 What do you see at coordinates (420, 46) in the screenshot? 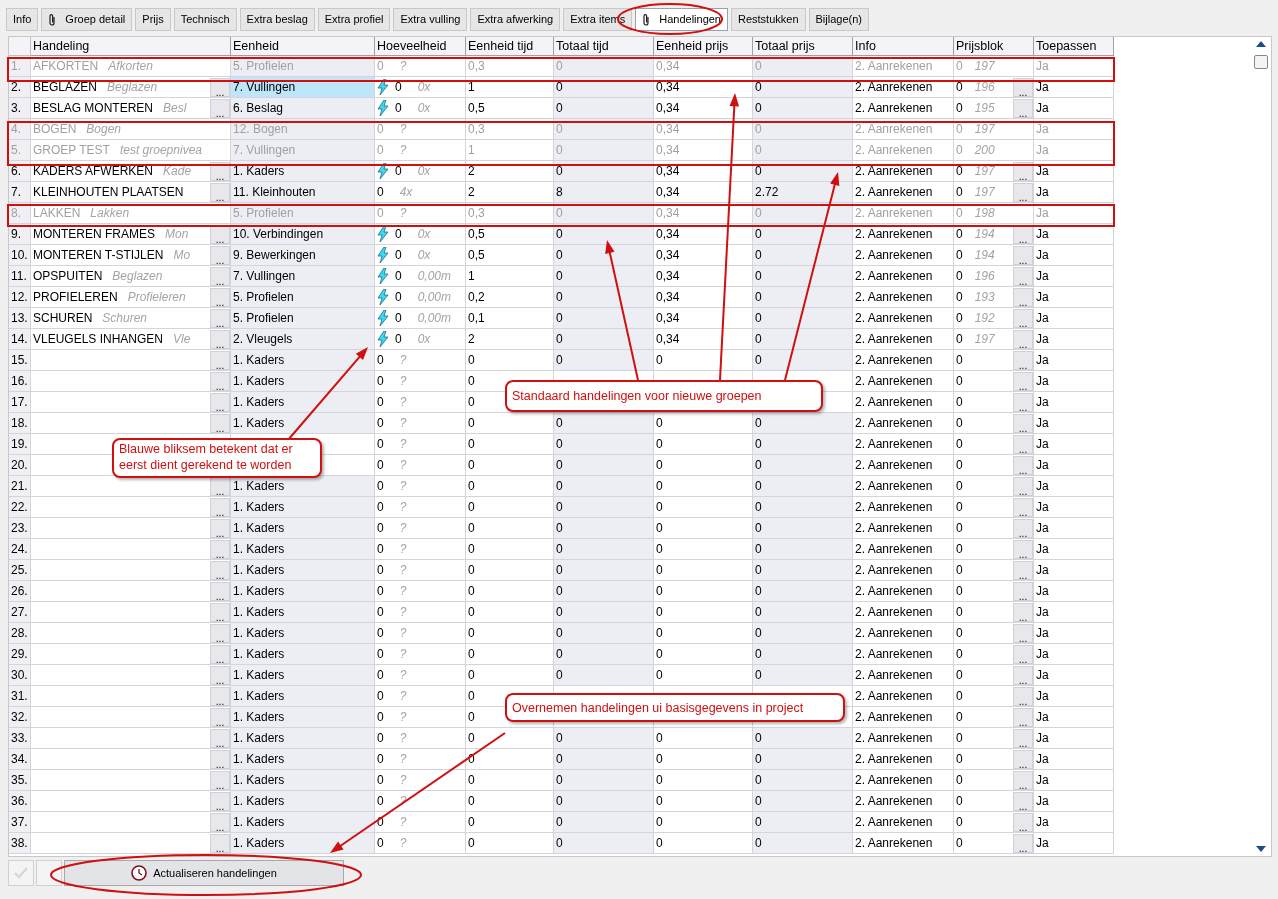
I see `column-header: Hoeveelheid` at bounding box center [420, 46].